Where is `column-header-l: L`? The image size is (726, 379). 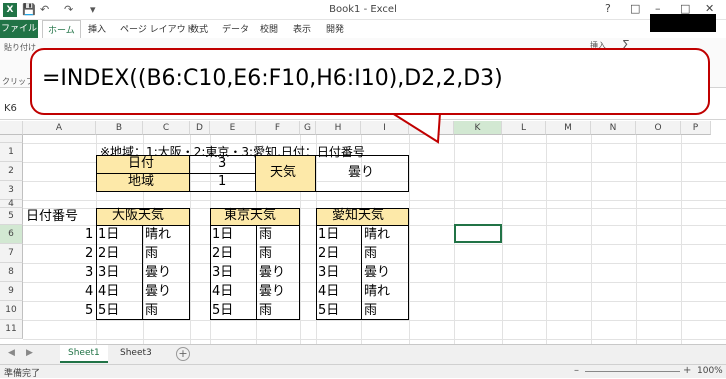
column-header-l: L is located at coordinates (524, 128).